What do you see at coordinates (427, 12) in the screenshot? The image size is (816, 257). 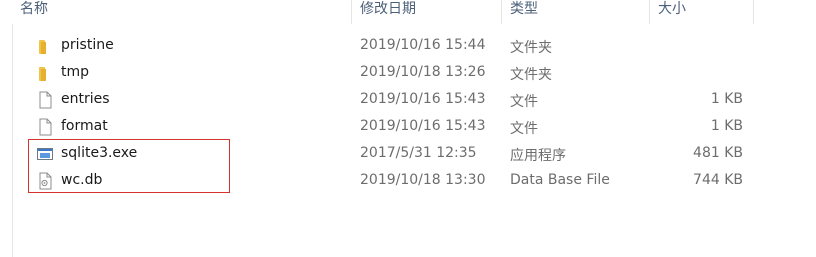 I see `column-header-date: 修改日期` at bounding box center [427, 12].